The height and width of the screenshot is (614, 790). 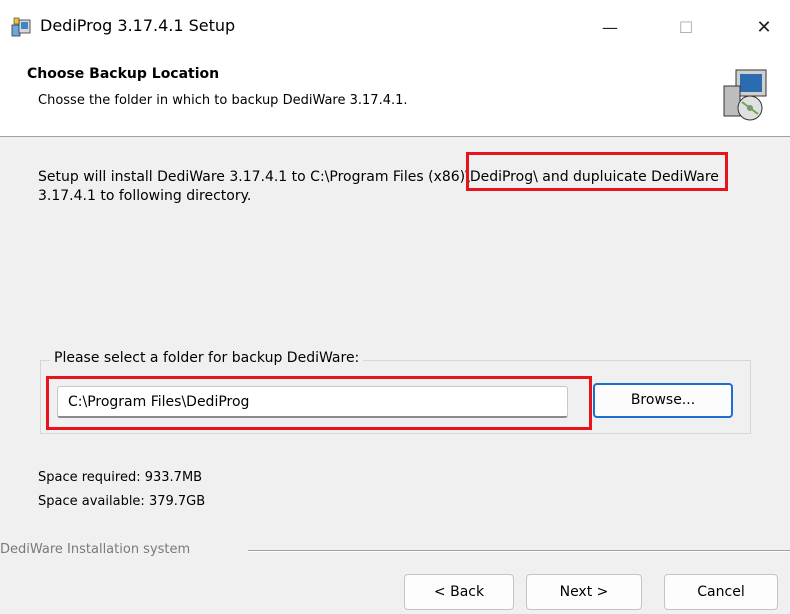 What do you see at coordinates (120, 477) in the screenshot?
I see `space-required: Space required: 933.7MB` at bounding box center [120, 477].